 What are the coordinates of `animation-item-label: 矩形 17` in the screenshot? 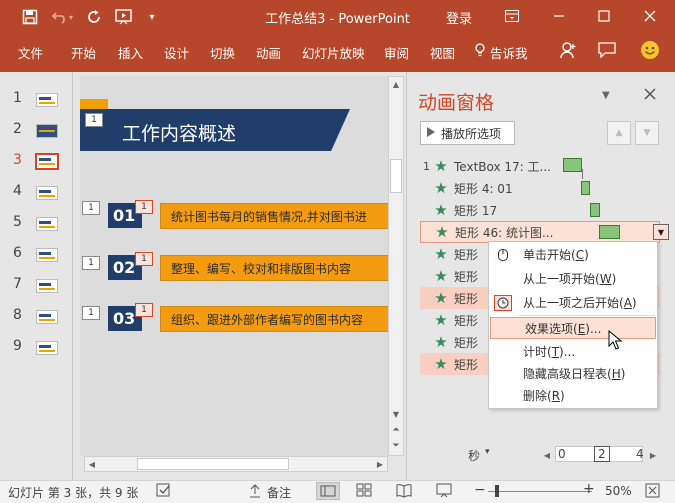 It's located at (476, 210).